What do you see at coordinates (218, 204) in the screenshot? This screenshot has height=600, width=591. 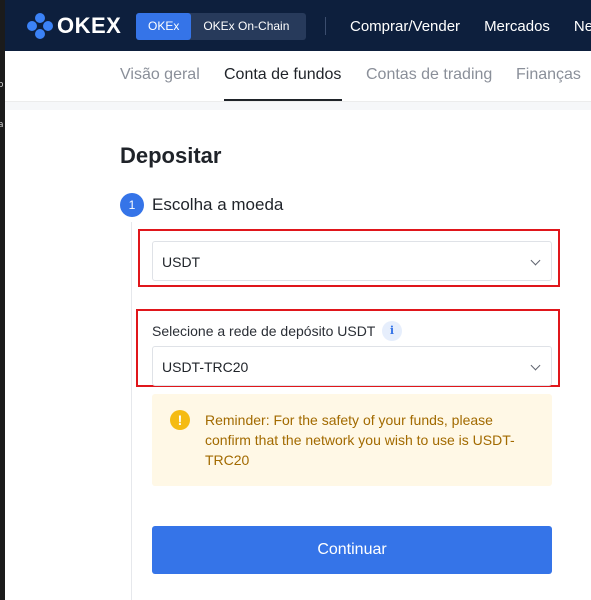 I see `step-label: Escolha a moeda` at bounding box center [218, 204].